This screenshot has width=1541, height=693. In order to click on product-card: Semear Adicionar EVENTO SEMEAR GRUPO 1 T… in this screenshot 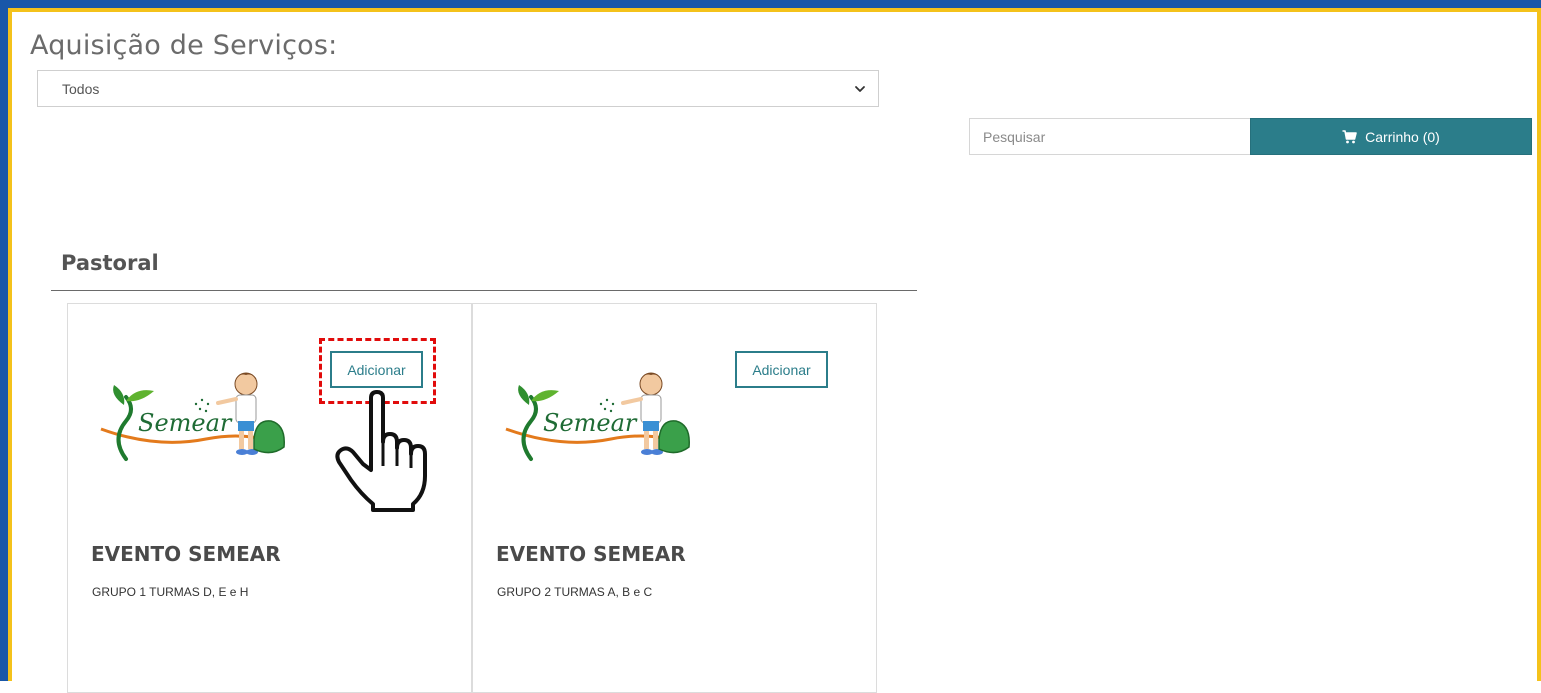, I will do `click(269, 498)`.